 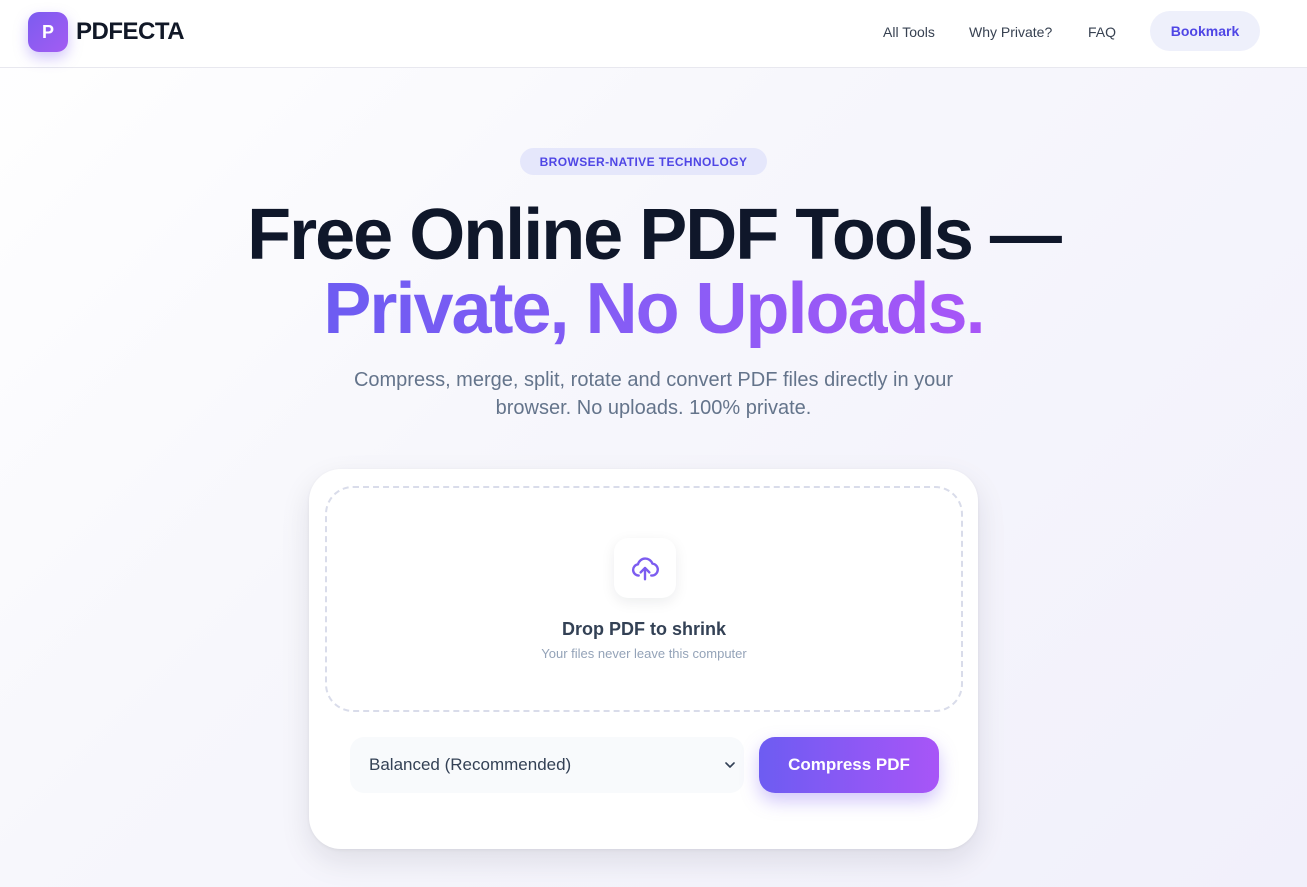 I want to click on drop-subtitle: Your files never leave this computer, so click(x=644, y=653).